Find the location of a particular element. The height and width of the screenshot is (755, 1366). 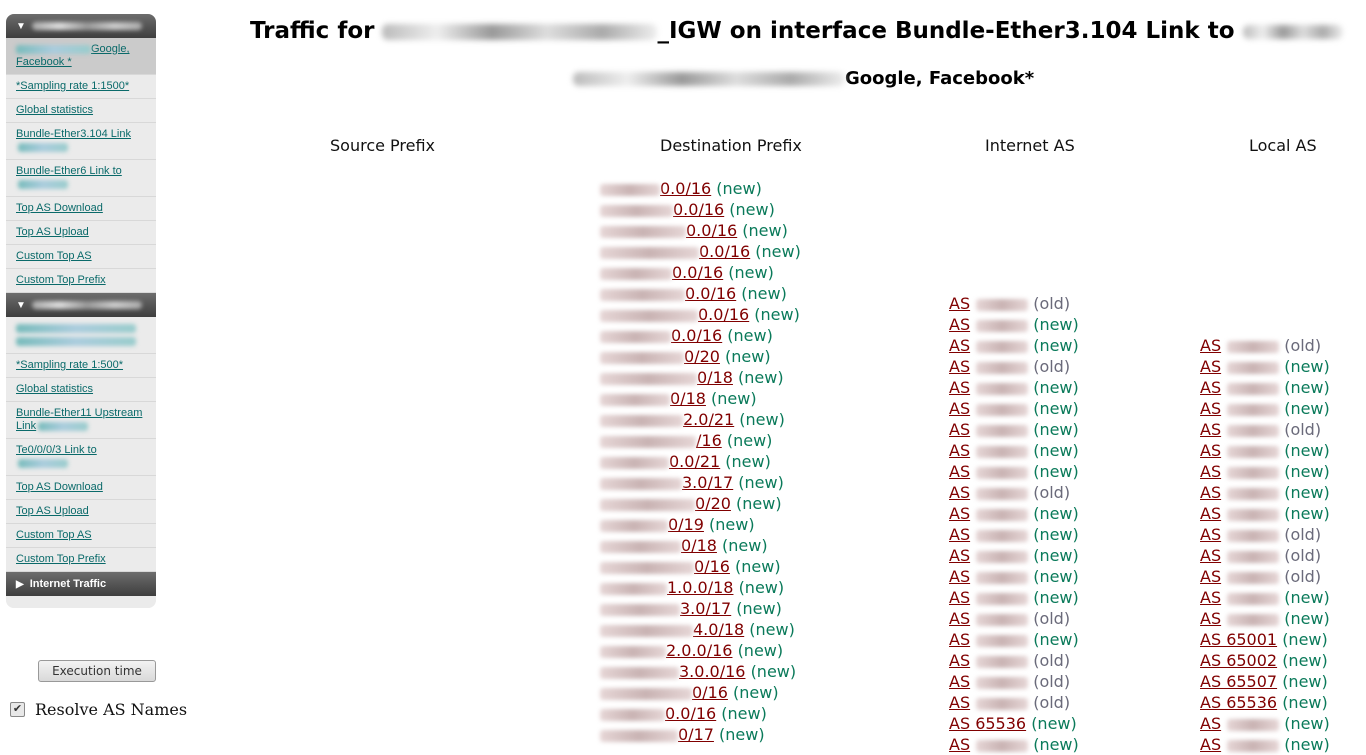

sidebar-group-header-1: ▼ is located at coordinates (81, 26).